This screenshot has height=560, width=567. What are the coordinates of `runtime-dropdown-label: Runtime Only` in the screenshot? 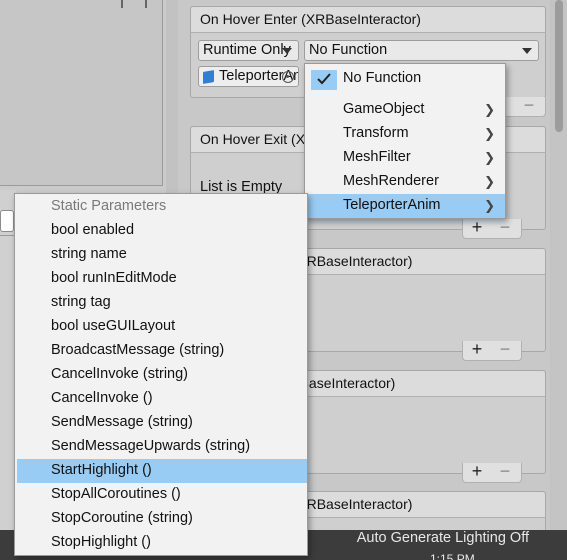 It's located at (247, 50).